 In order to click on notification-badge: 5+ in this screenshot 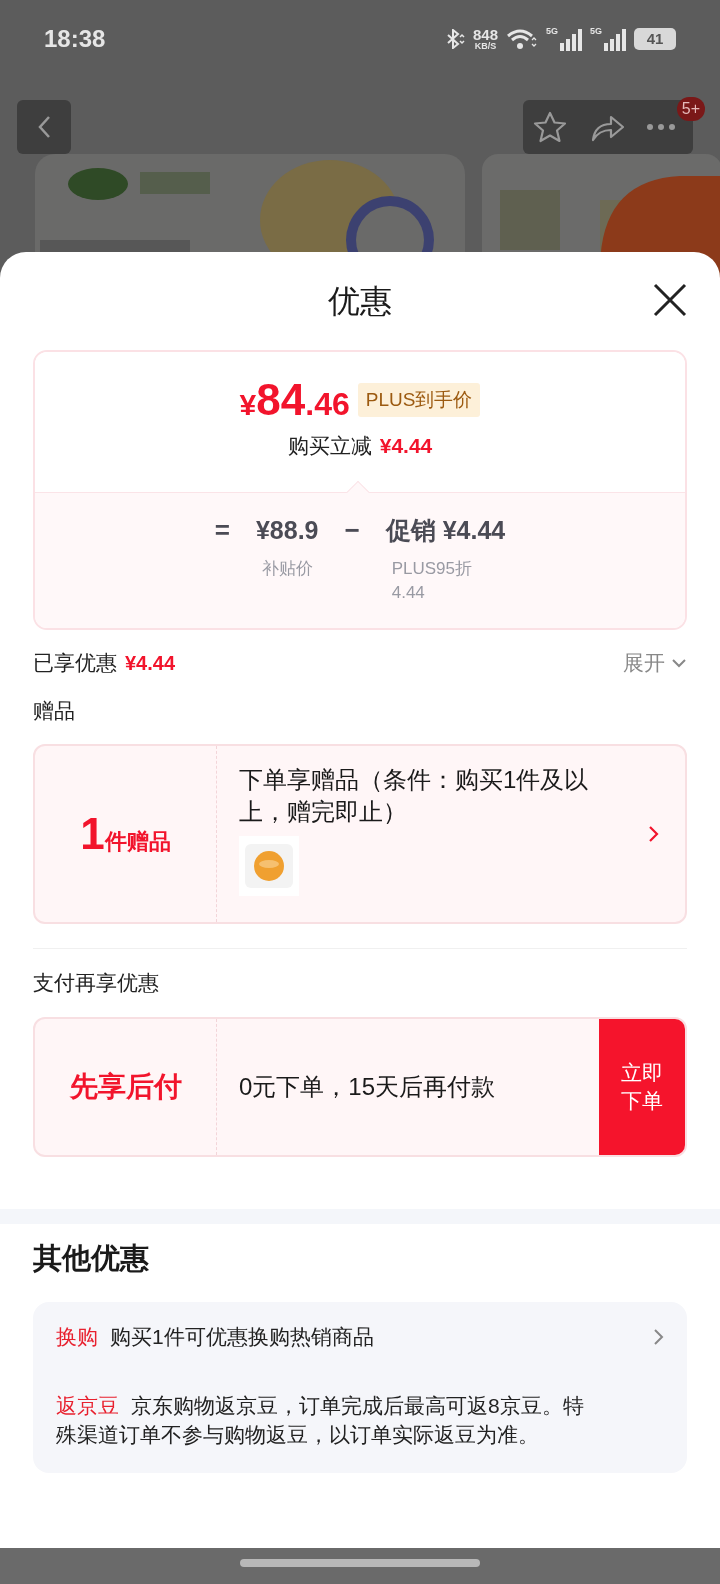, I will do `click(690, 109)`.